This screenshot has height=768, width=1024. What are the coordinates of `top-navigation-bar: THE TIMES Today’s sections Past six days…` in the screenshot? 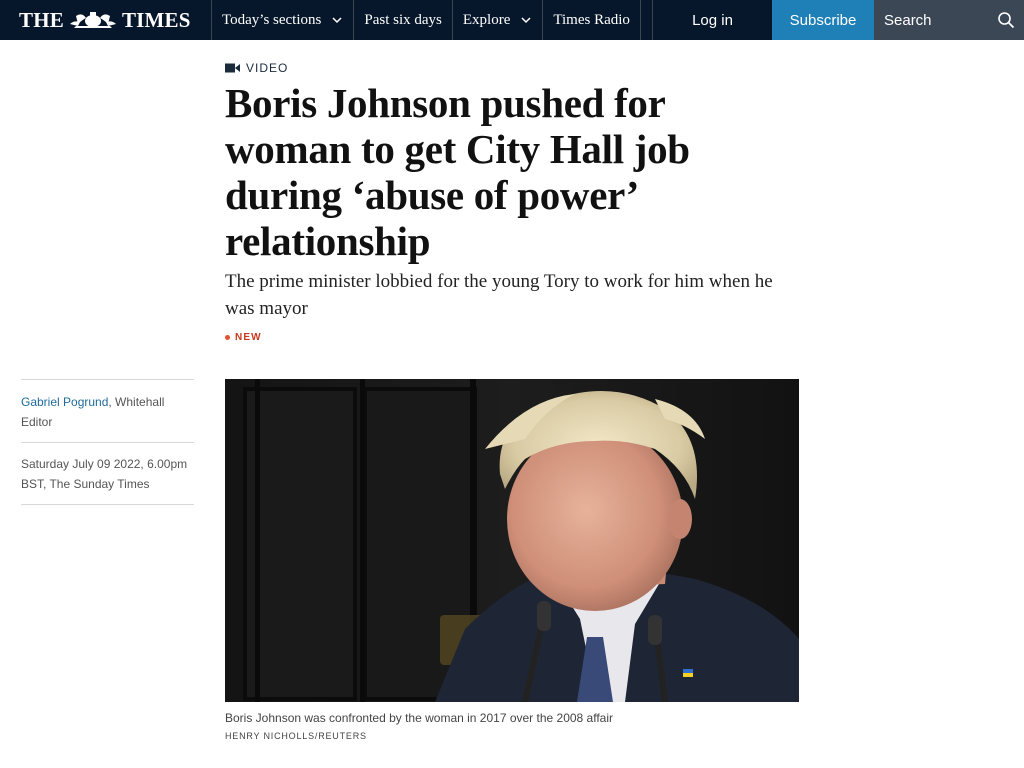 It's located at (512, 20).